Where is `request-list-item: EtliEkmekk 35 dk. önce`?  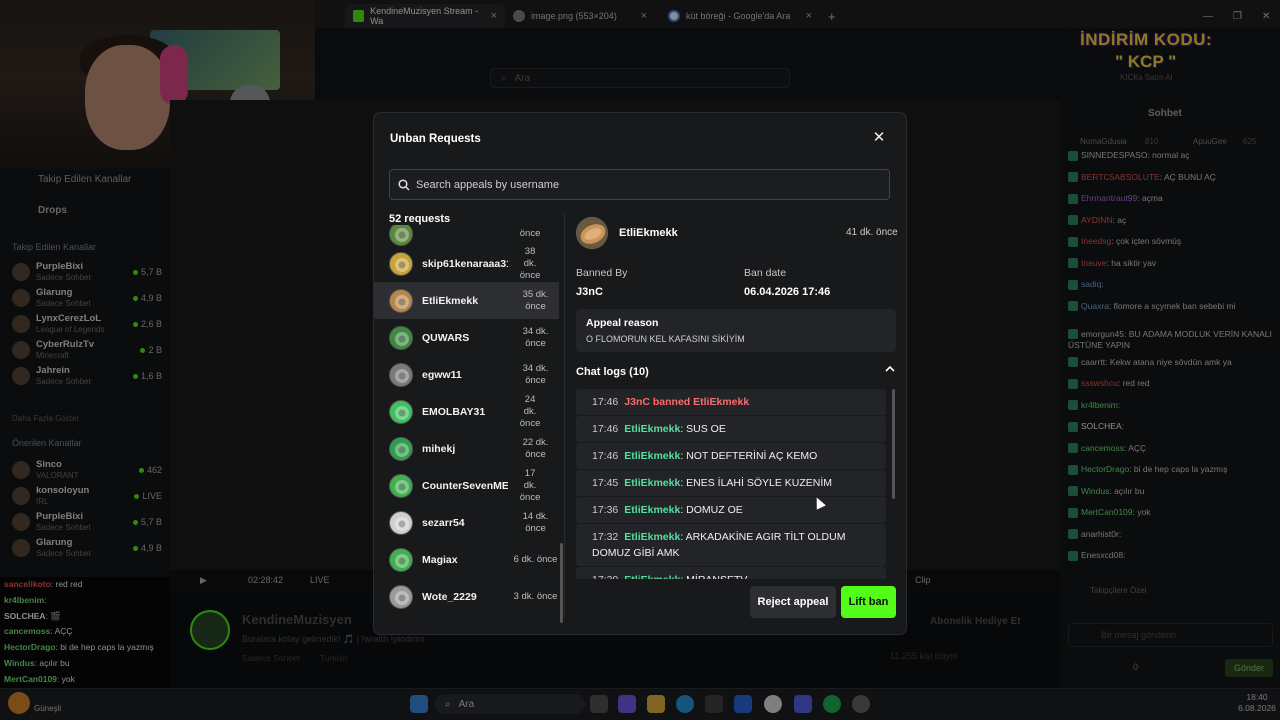 request-list-item: EtliEkmekk 35 dk. önce is located at coordinates (466, 300).